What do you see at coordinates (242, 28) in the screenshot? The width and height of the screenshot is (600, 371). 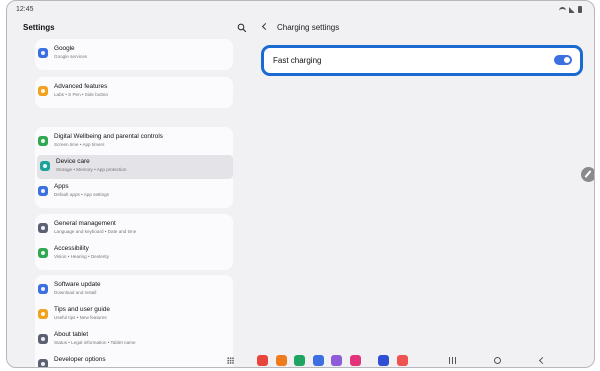 I see `search-icon` at bounding box center [242, 28].